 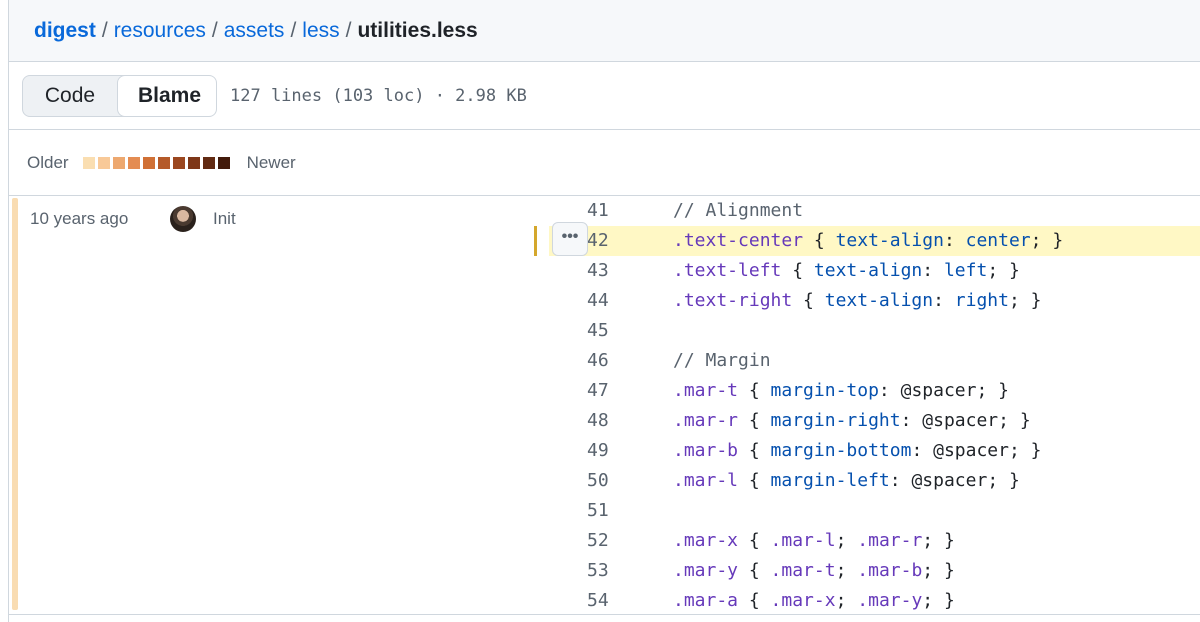 I want to click on code-line: 50 .mar-l { margin-left: @spacer; }, so click(x=604, y=481).